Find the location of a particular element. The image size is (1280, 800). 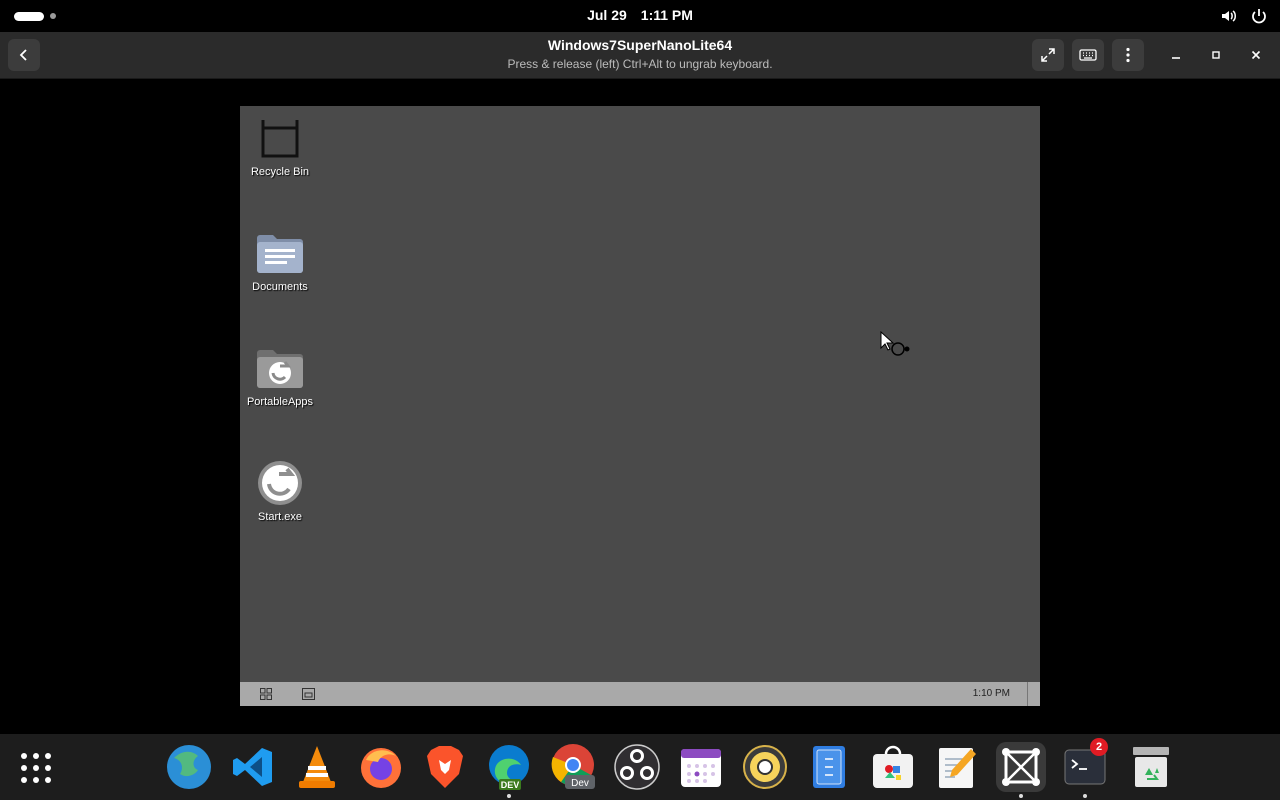

text-editor-icon is located at coordinates (957, 768).